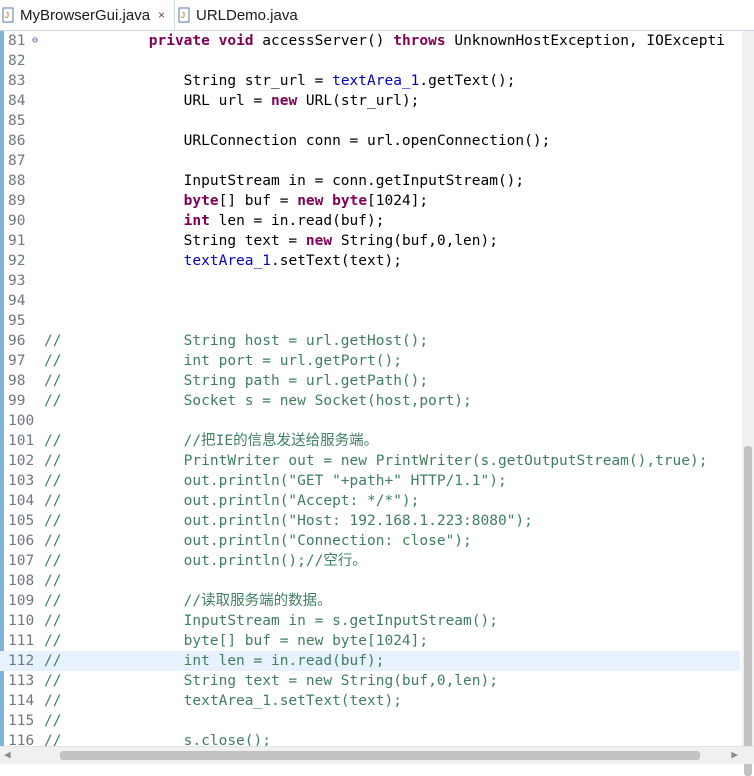  Describe the element at coordinates (21, 581) in the screenshot. I see `line-number: 108` at that location.